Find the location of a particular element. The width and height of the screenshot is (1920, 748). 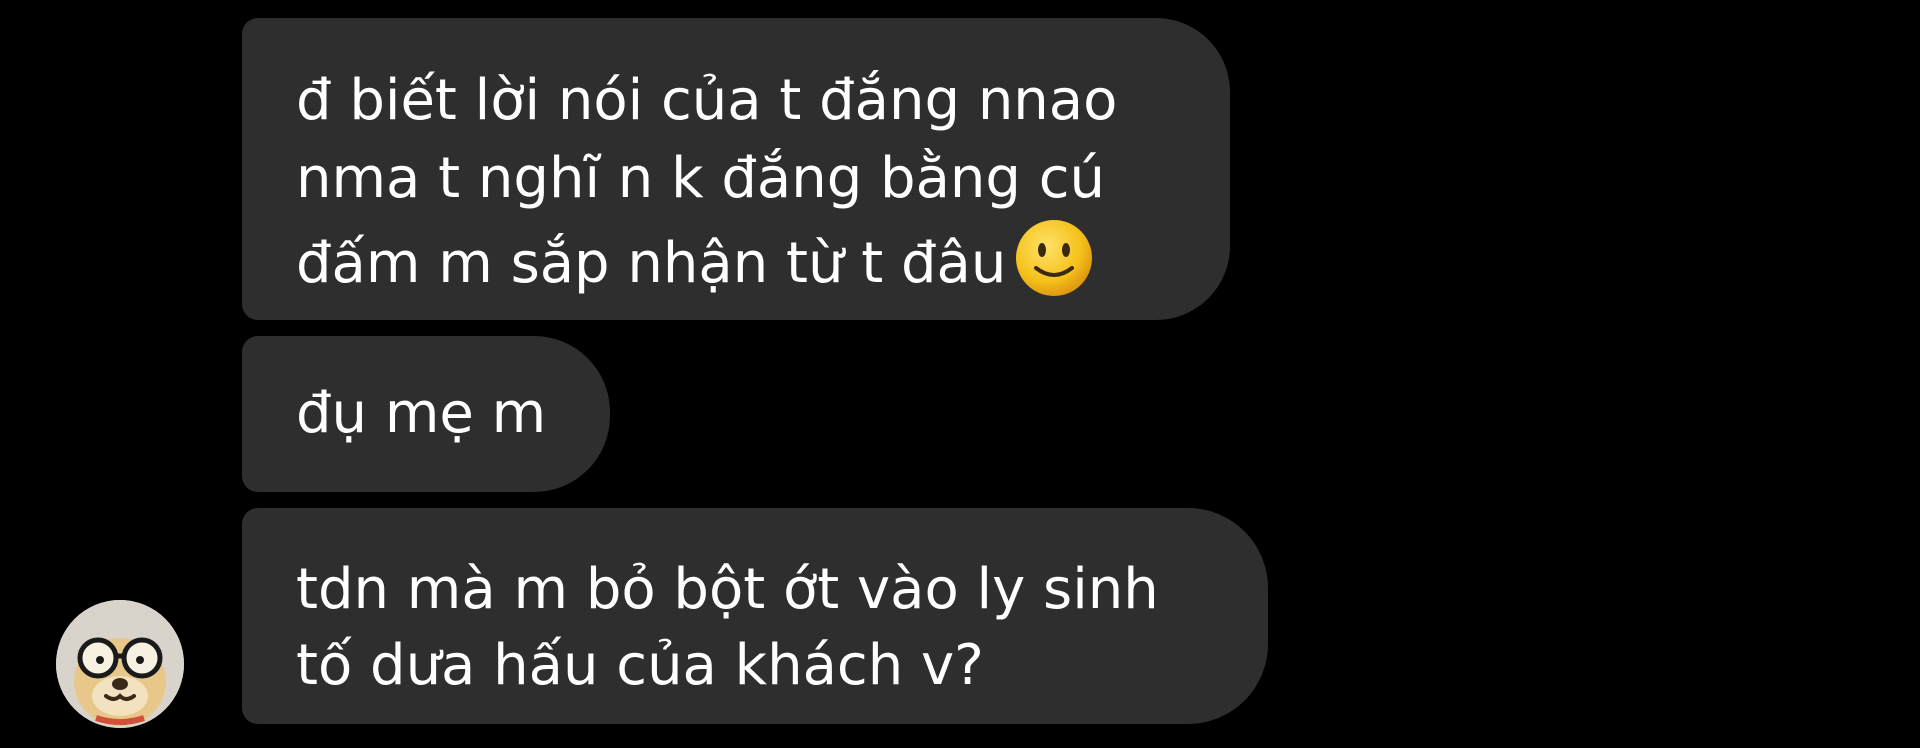

slightly-smiling-face-icon is located at coordinates (1054, 258).